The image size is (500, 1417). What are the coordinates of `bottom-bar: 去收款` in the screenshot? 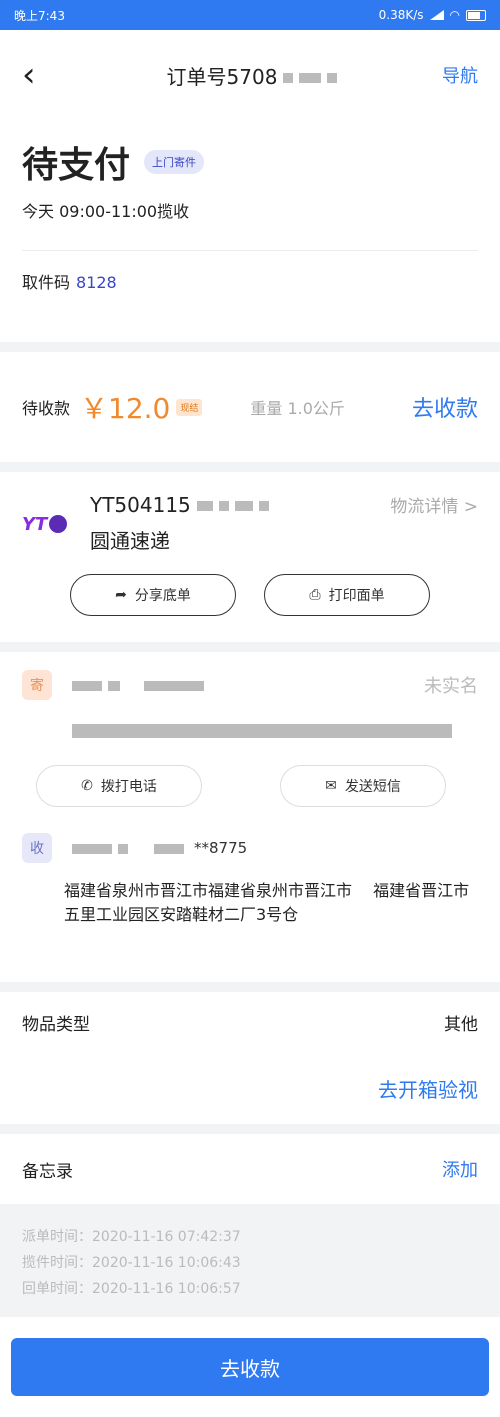 It's located at (250, 1367).